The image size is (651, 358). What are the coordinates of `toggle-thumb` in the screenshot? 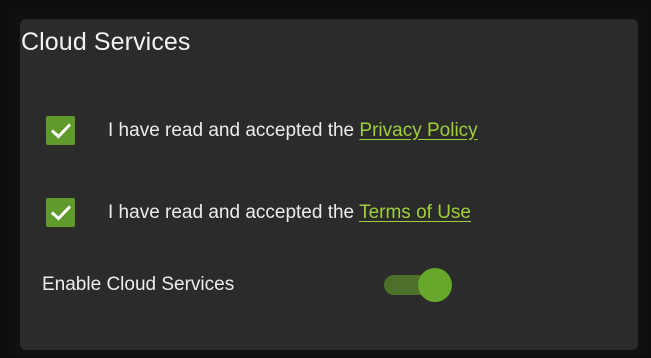 It's located at (435, 285).